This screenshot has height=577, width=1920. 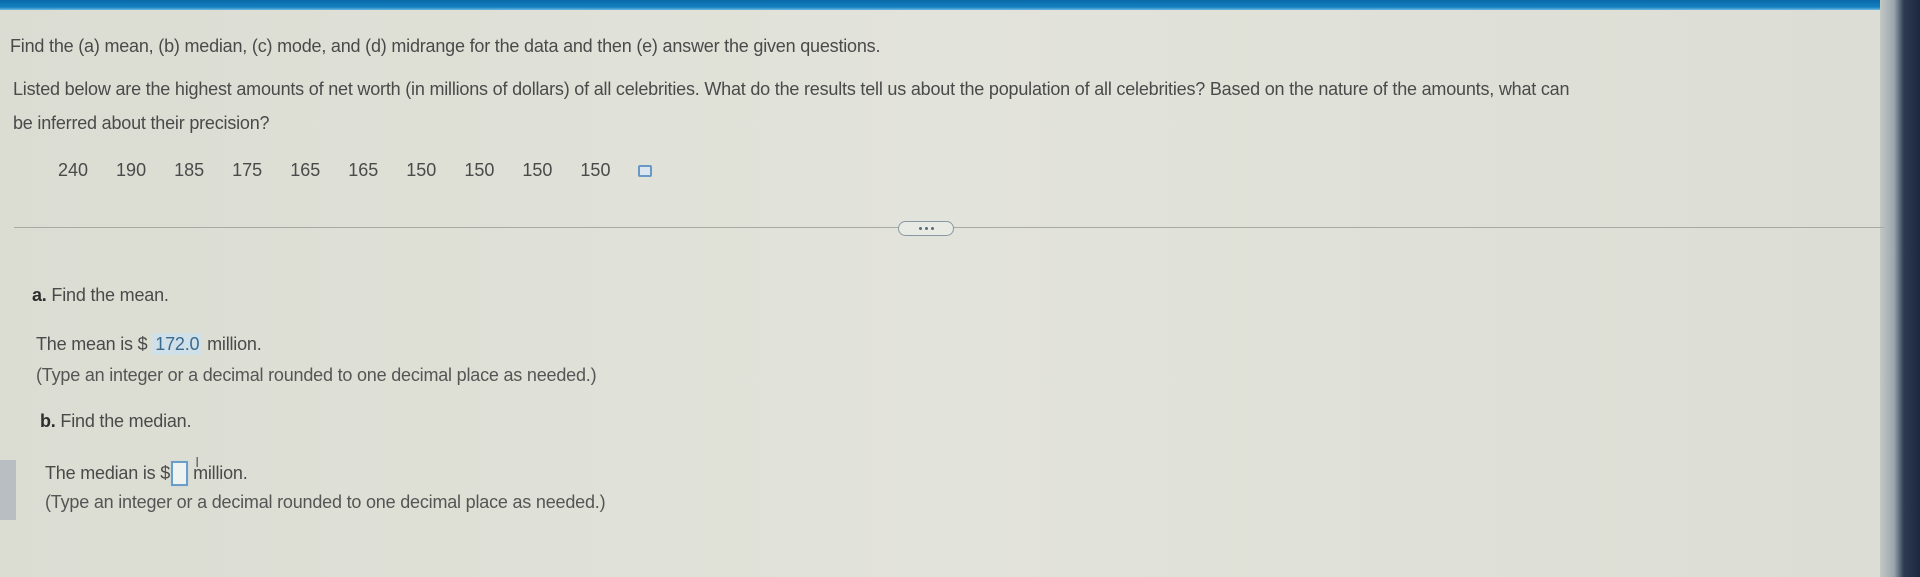 I want to click on median-answer-line: The median is $ million., so click(x=146, y=470).